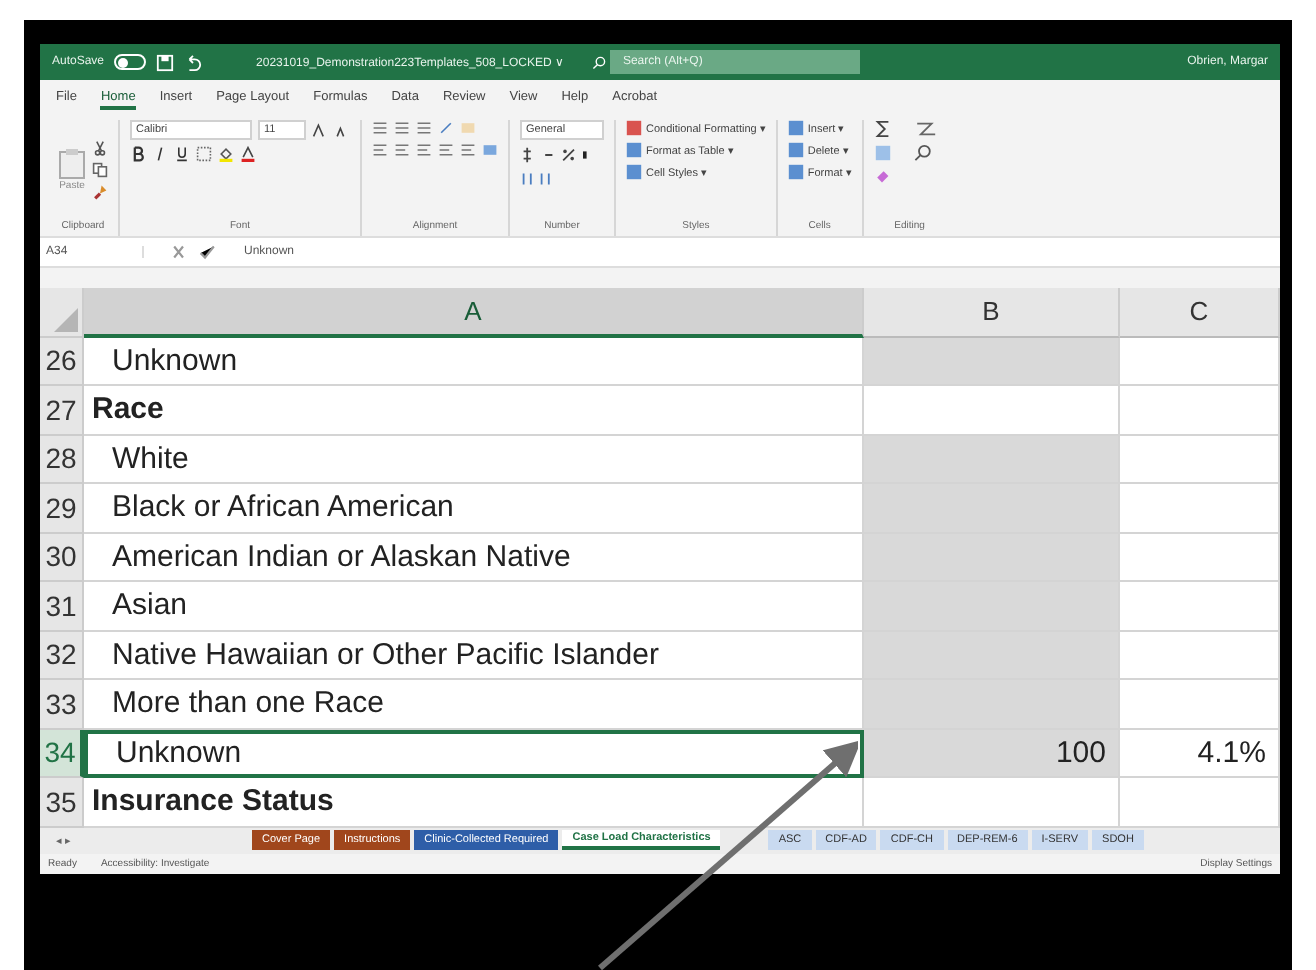 The image size is (1316, 970). Describe the element at coordinates (62, 753) in the screenshot. I see `row-header: 34` at that location.